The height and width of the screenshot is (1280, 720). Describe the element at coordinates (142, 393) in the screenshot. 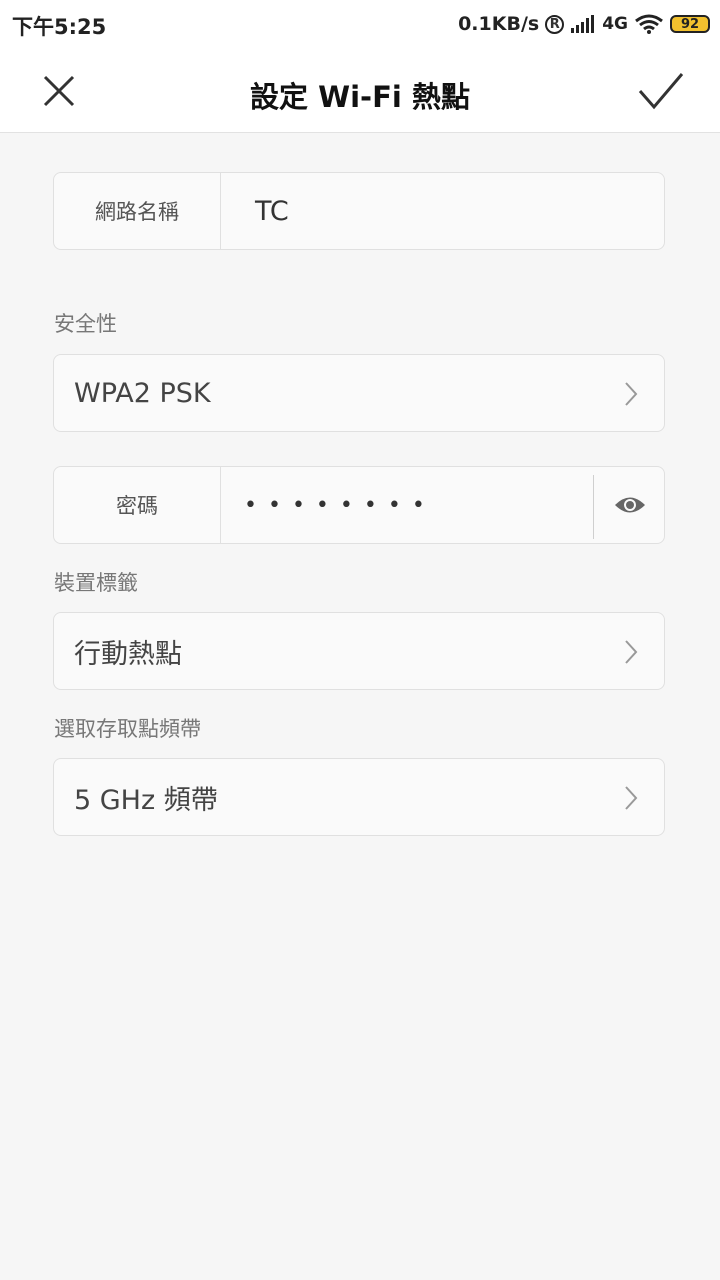

I see `security-value: WPA2 PSK` at that location.